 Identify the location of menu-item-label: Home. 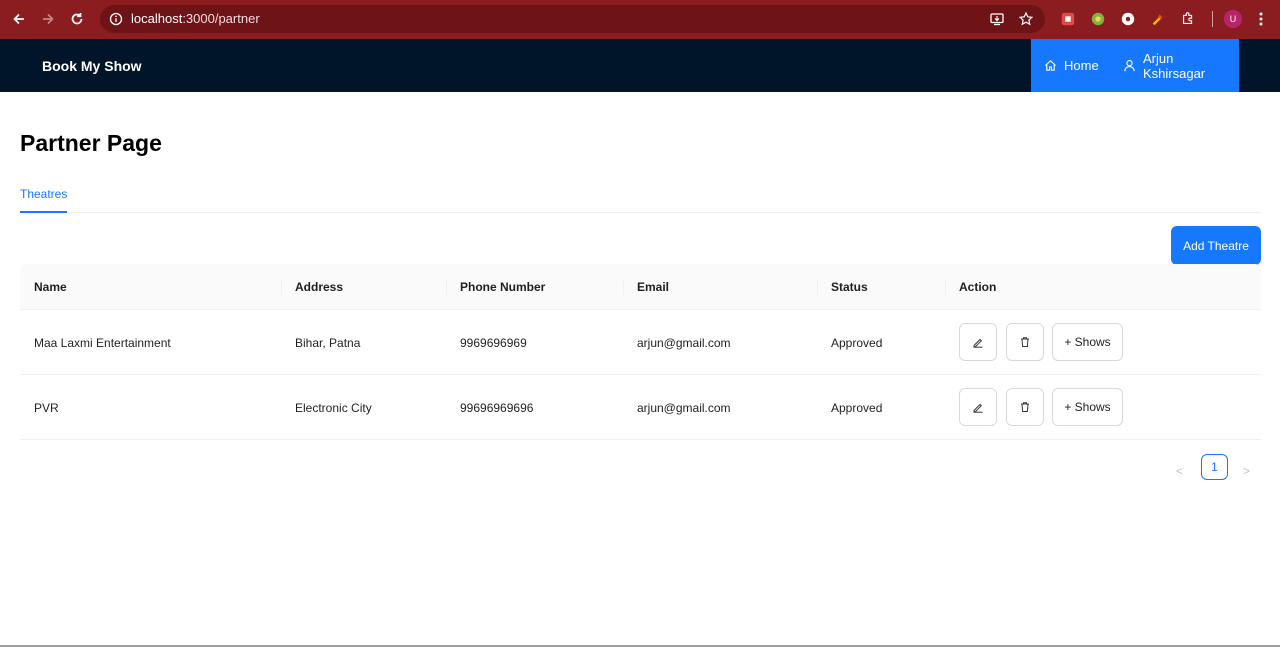
(1081, 65).